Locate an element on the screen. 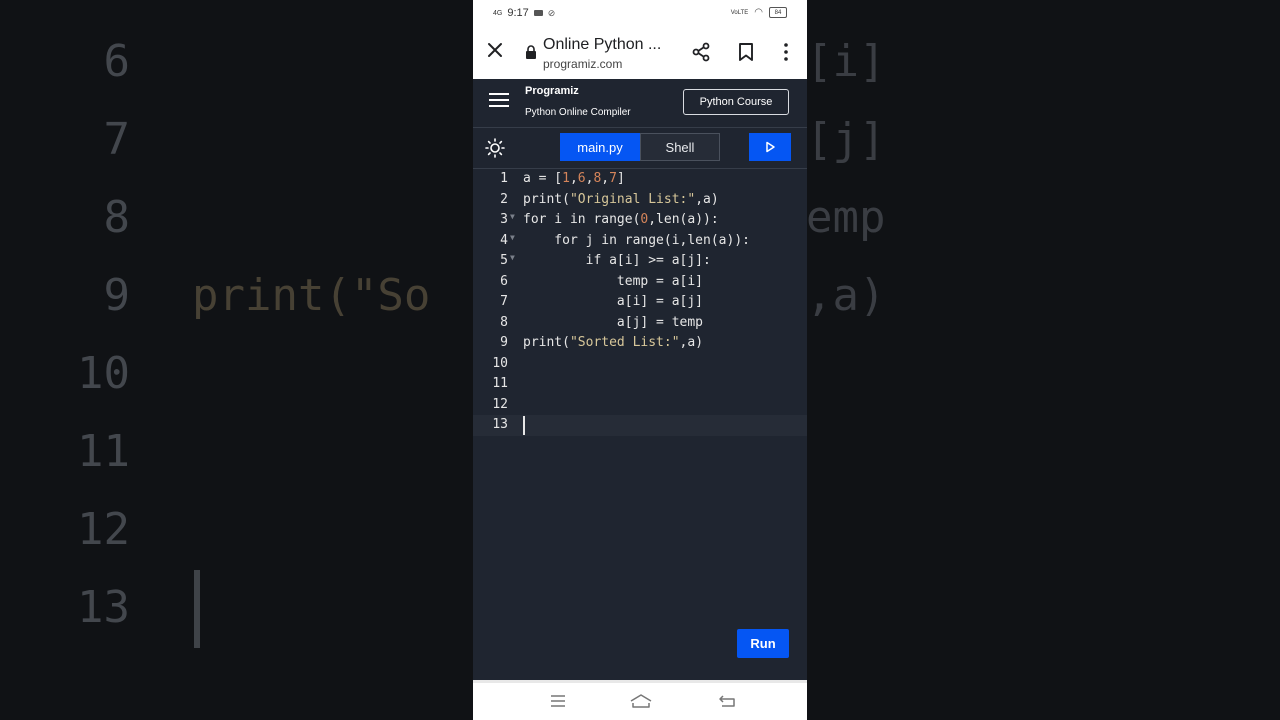  python-course-button: Python Course is located at coordinates (736, 102).